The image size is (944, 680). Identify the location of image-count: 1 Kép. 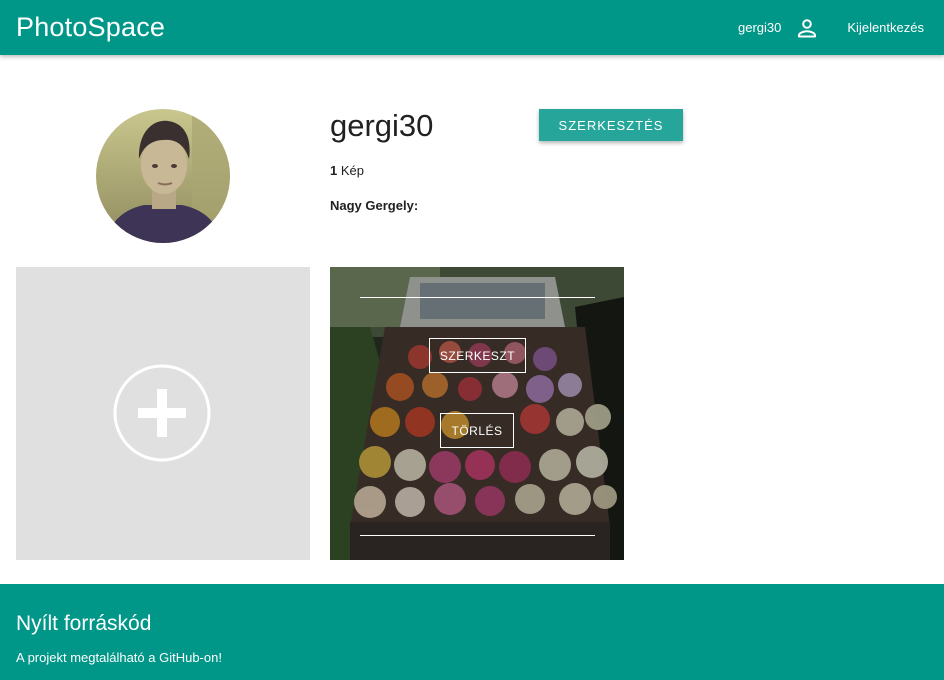
(347, 170).